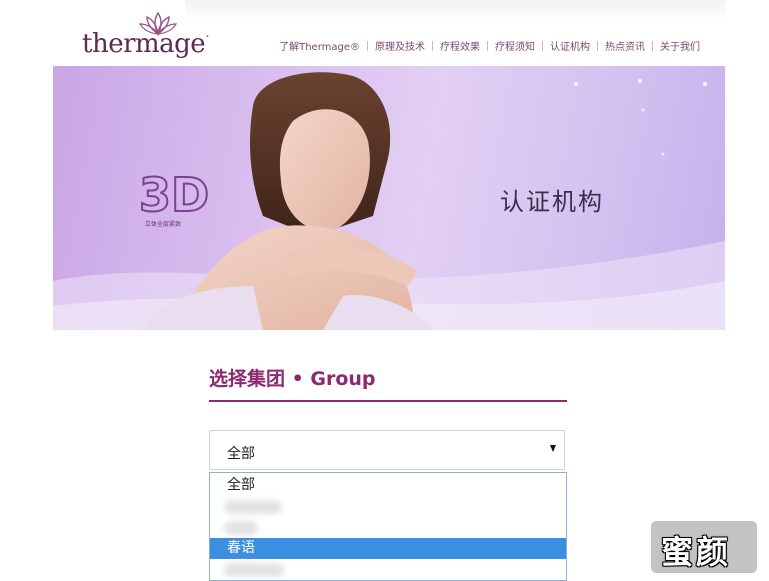 This screenshot has width=769, height=581. What do you see at coordinates (552, 202) in the screenshot?
I see `banner-title: 认证机构` at bounding box center [552, 202].